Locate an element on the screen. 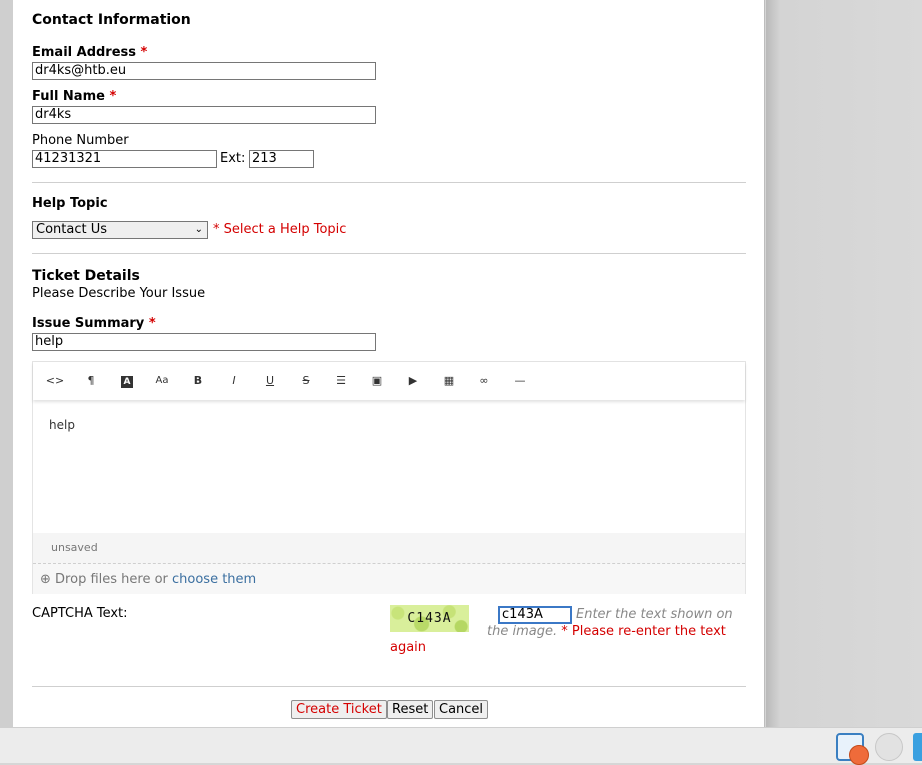  editor-content: help is located at coordinates (62, 425).